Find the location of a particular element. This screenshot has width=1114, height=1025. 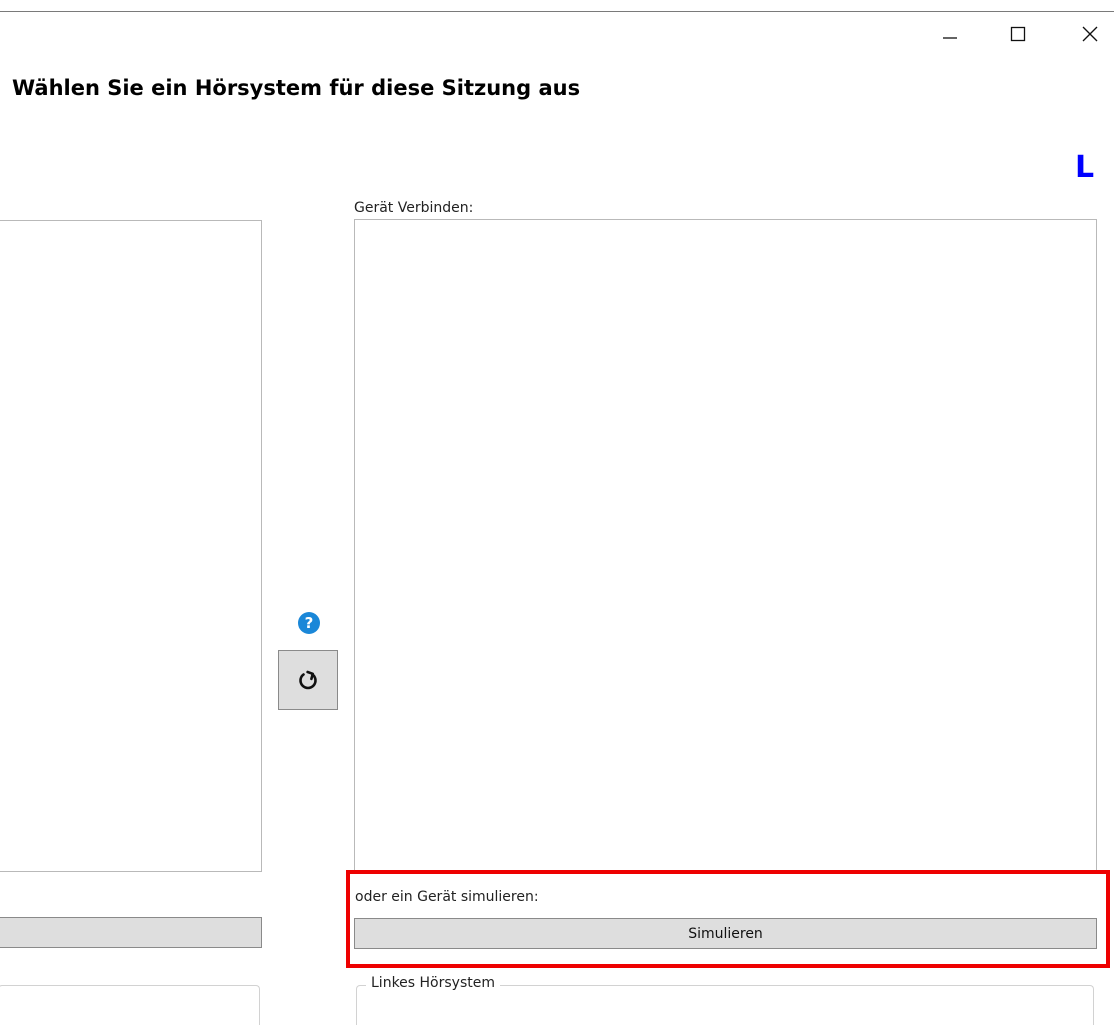

question-circle-icon: ? is located at coordinates (309, 623).